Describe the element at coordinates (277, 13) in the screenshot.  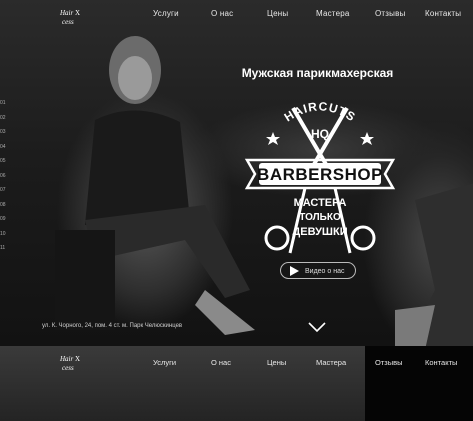
I see `nav-item-prices: Цены` at that location.